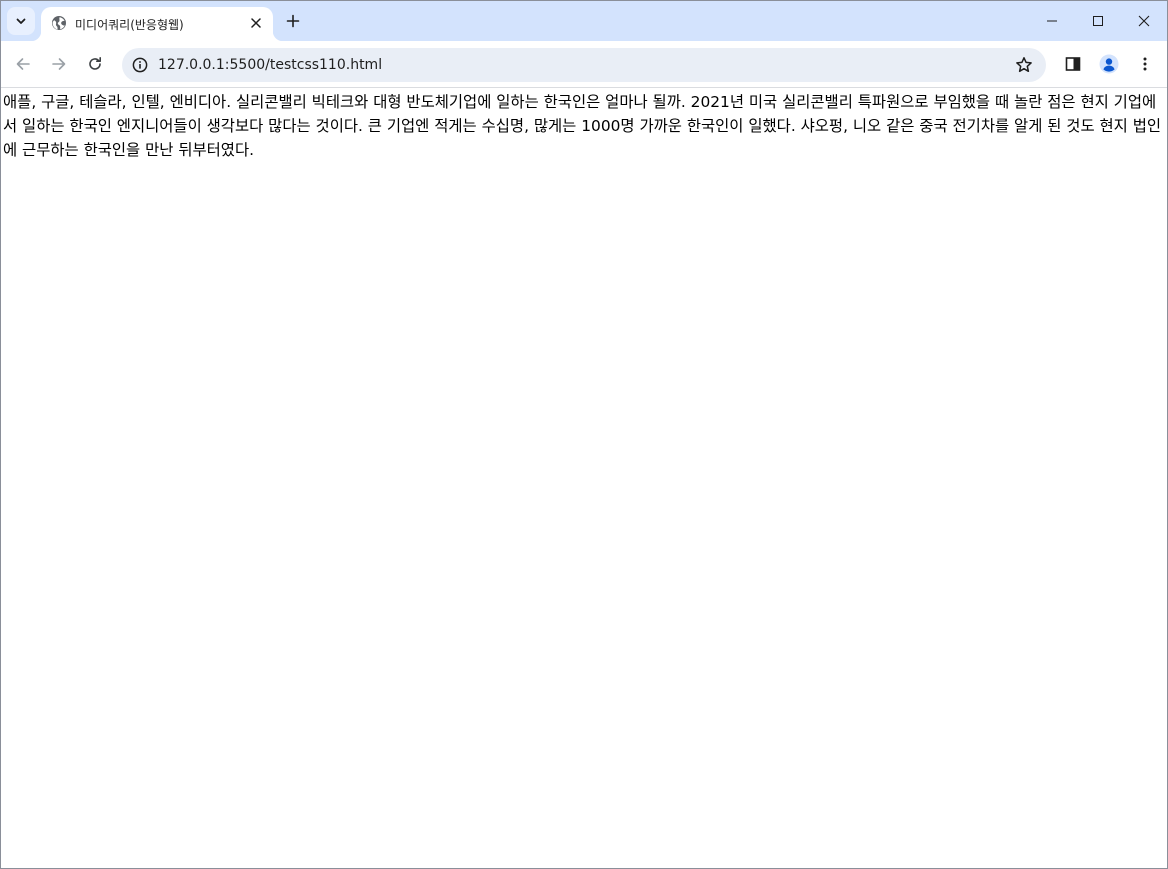 The image size is (1168, 869). I want to click on new-tab-button, so click(293, 21).